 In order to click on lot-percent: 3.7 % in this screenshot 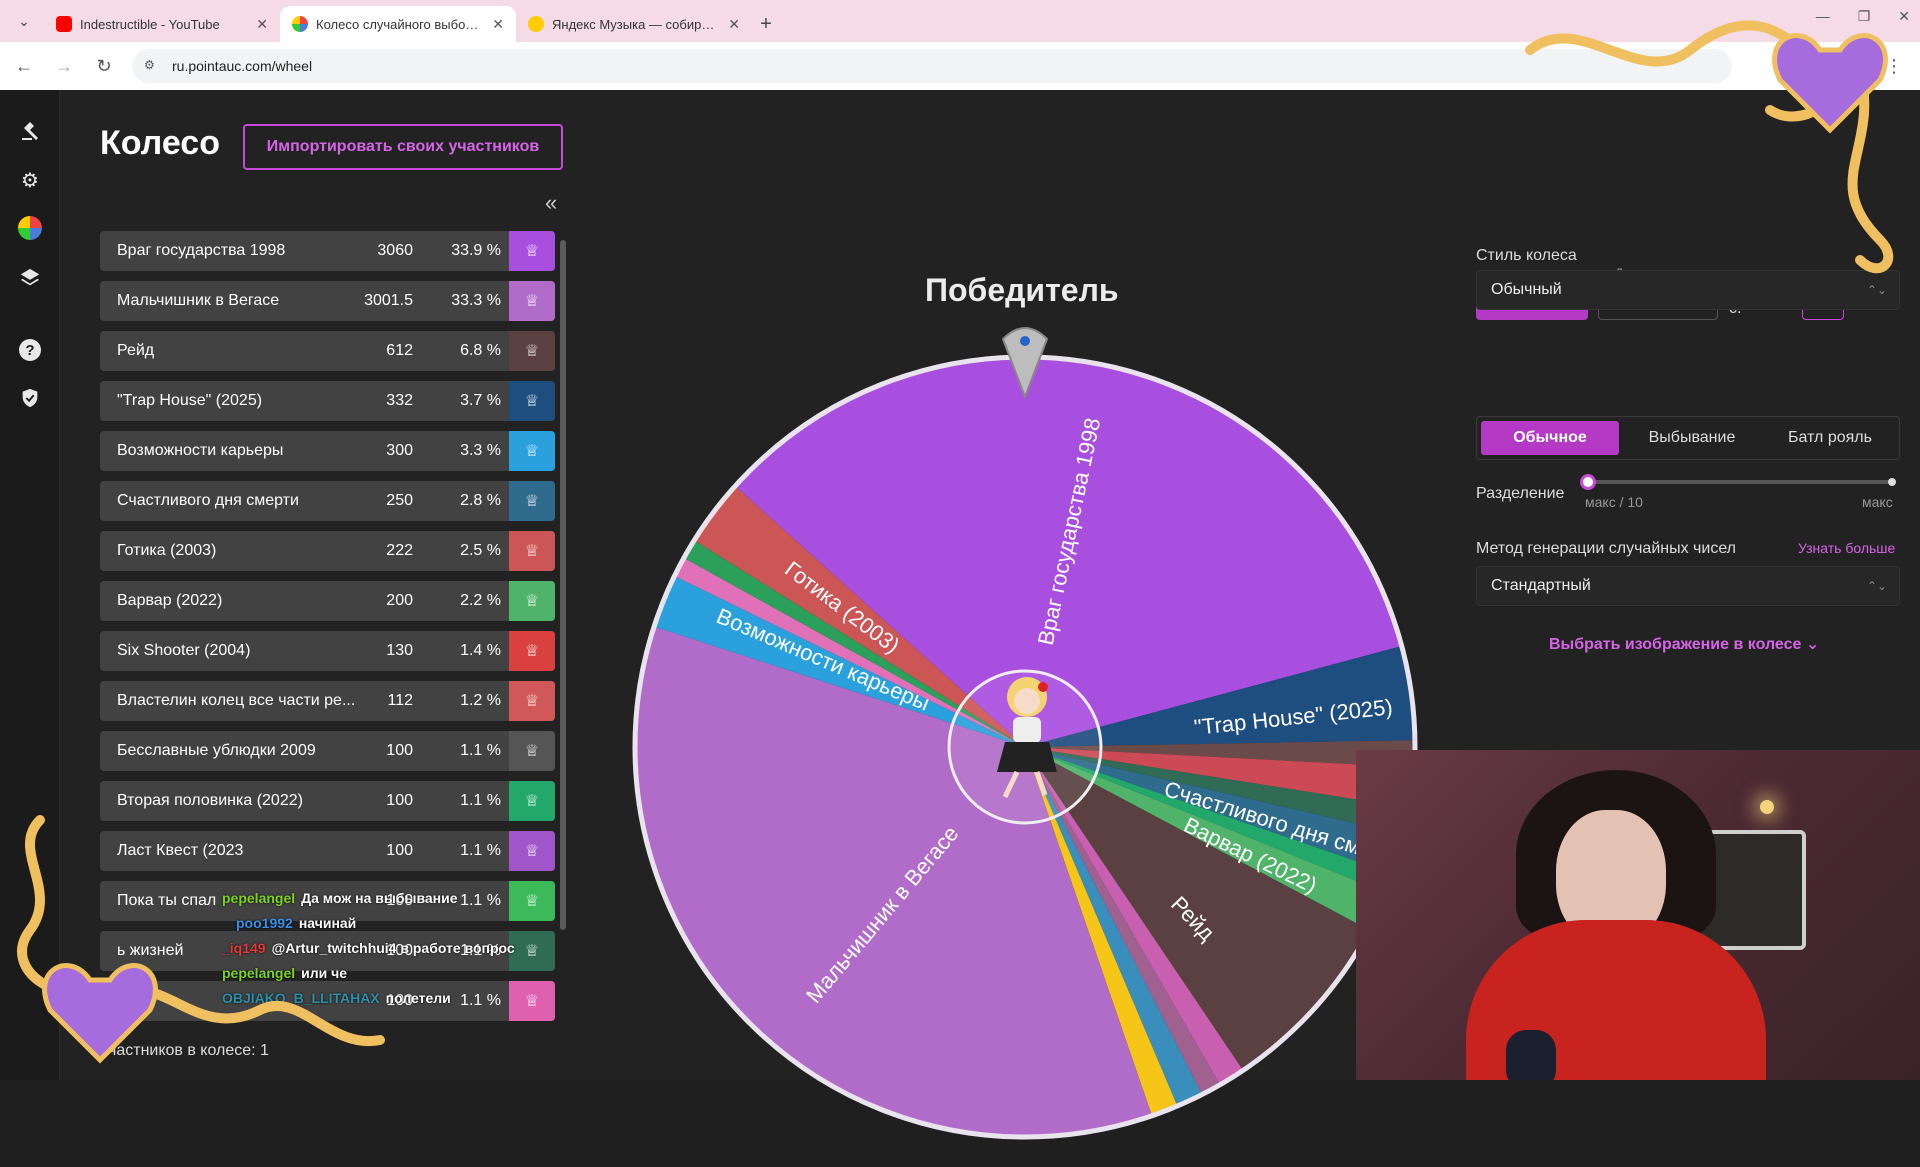, I will do `click(480, 400)`.